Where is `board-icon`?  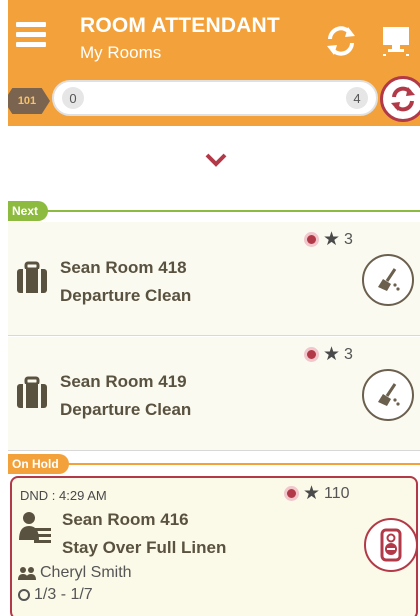
board-icon is located at coordinates (396, 40).